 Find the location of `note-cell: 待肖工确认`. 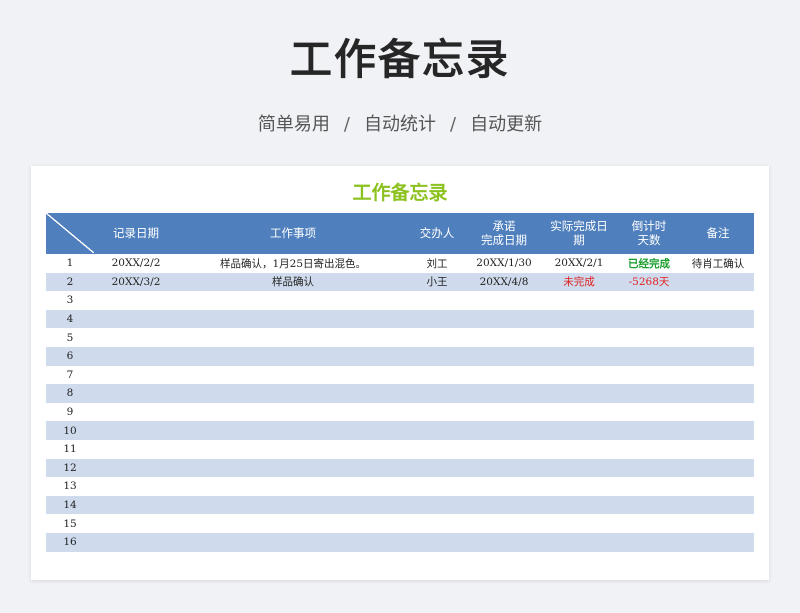

note-cell: 待肖工确认 is located at coordinates (718, 262).